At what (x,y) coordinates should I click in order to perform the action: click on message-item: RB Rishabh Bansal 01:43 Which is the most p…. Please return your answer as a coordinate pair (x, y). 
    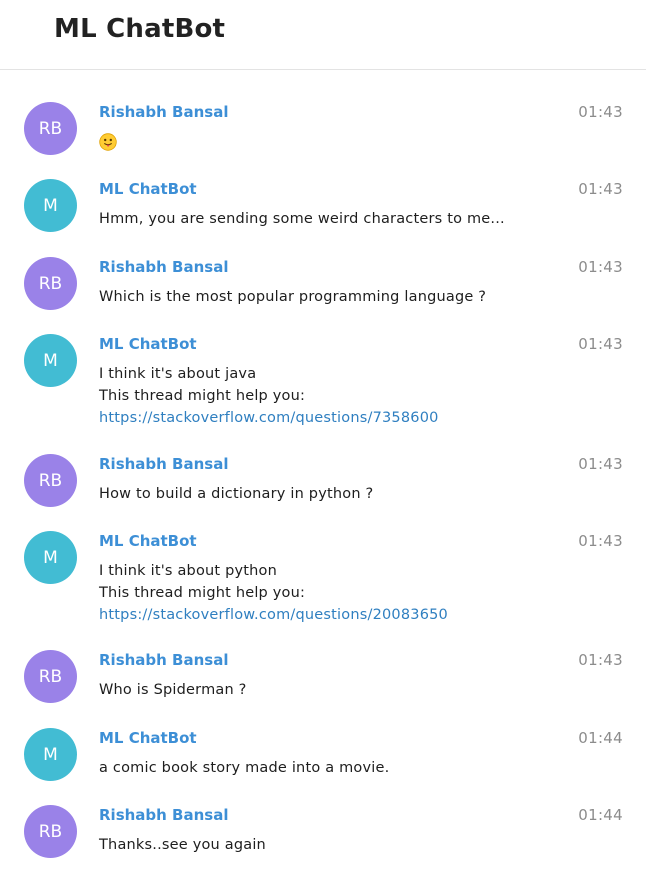
    Looking at the image, I should click on (323, 267).